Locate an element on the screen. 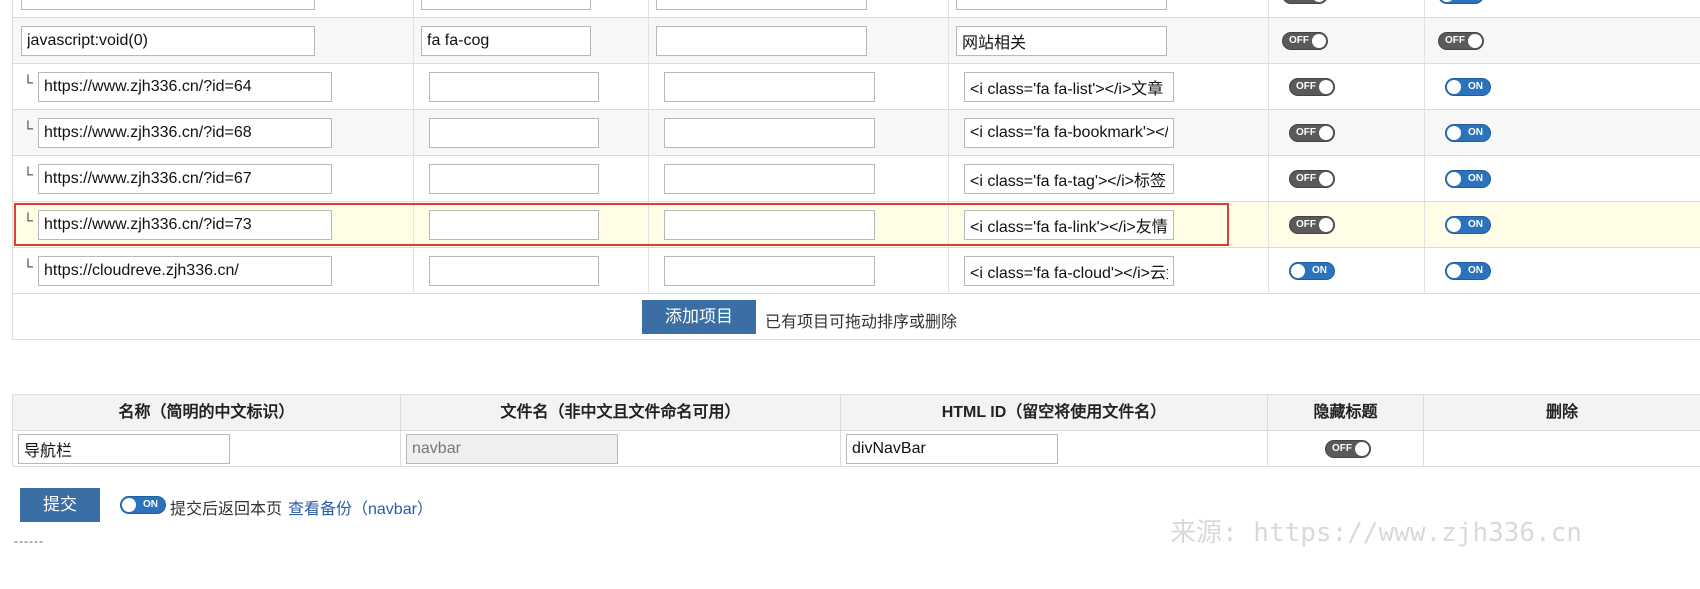  add-item-row: 添加项目 已有项目可拖动排序或删除 is located at coordinates (856, 317).